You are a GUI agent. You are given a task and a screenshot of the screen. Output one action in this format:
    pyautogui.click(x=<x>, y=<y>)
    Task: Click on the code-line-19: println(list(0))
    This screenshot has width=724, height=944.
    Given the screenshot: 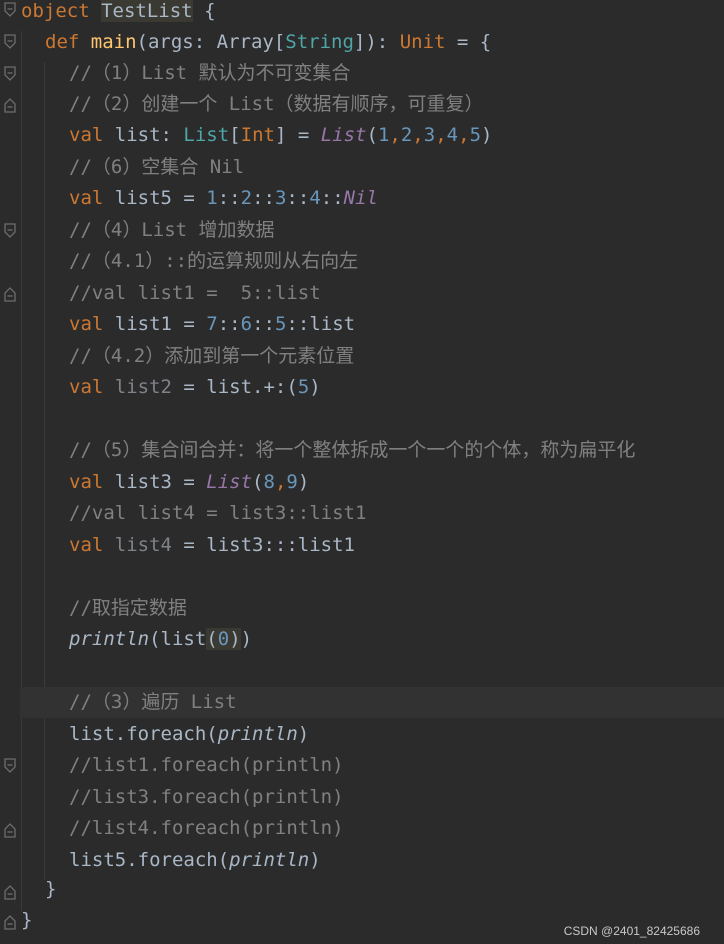 What is the action you would take?
    pyautogui.click(x=160, y=639)
    